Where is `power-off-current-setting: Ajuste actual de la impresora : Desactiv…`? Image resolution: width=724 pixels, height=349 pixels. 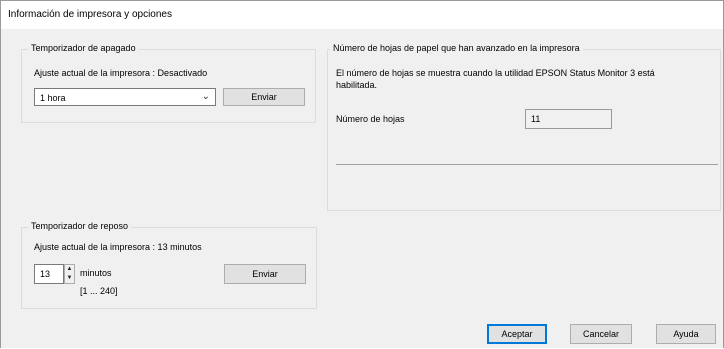
power-off-current-setting: Ajuste actual de la impresora : Desactiv… is located at coordinates (121, 73).